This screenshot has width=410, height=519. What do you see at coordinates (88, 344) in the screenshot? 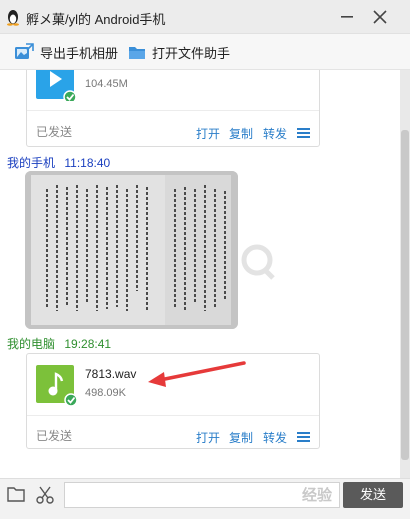
I see `message-time: 19:28:41` at bounding box center [88, 344].